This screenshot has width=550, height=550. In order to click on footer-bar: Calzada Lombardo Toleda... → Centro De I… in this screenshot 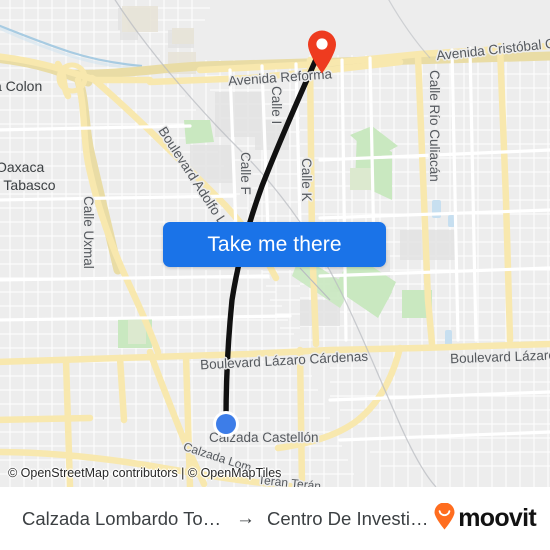, I will do `click(275, 518)`.